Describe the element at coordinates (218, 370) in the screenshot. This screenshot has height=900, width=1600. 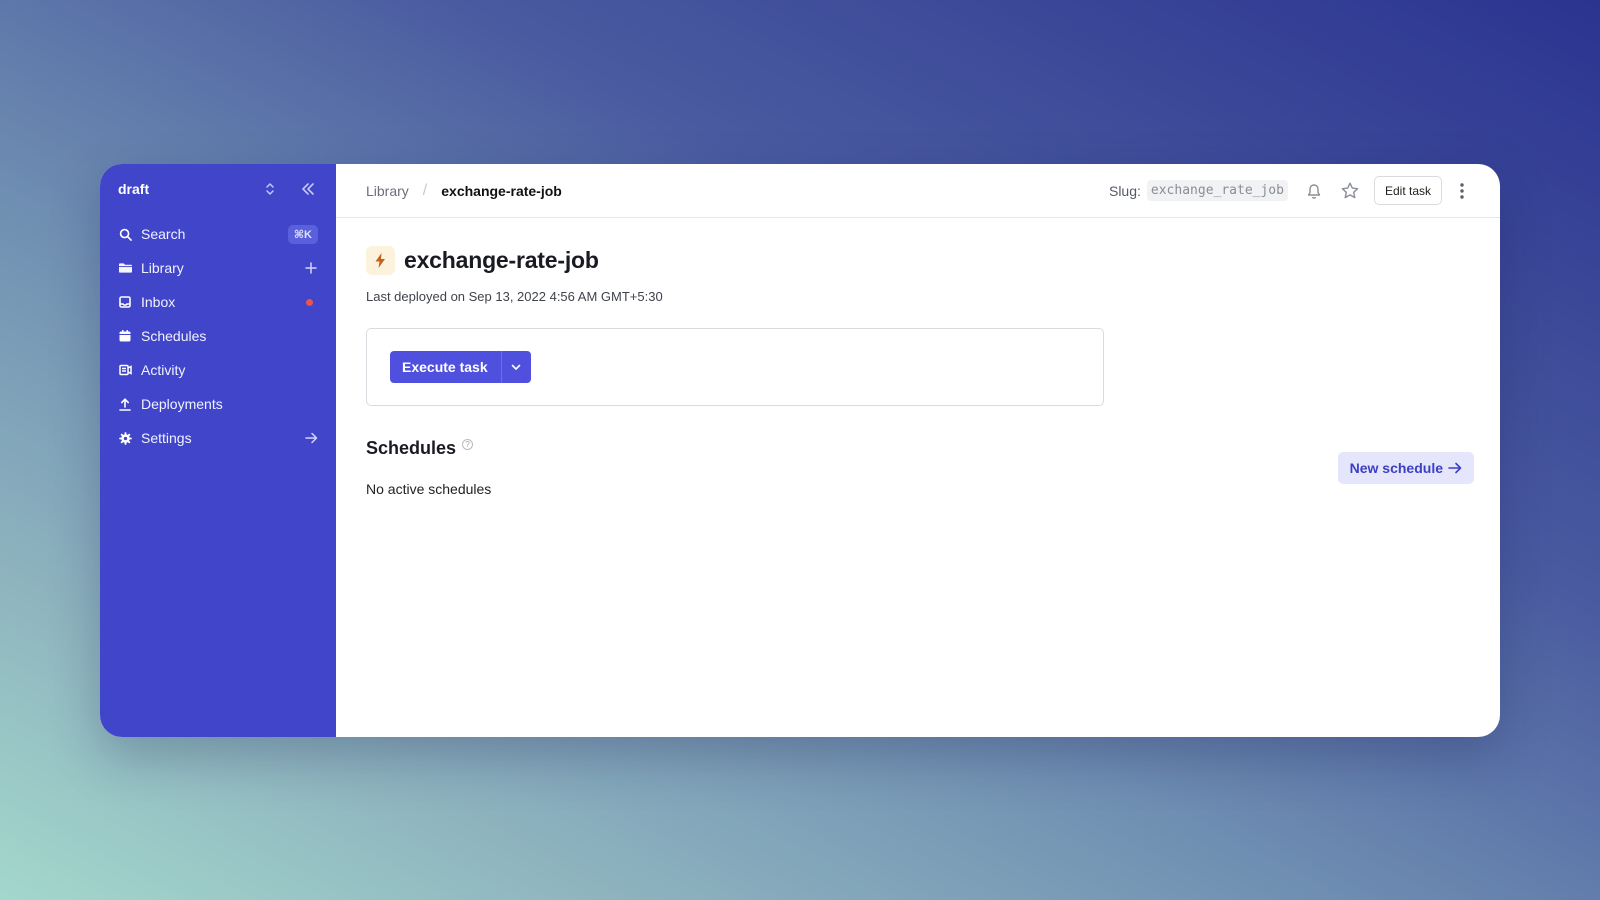
I see `sidebar-item-activity: Activity` at that location.